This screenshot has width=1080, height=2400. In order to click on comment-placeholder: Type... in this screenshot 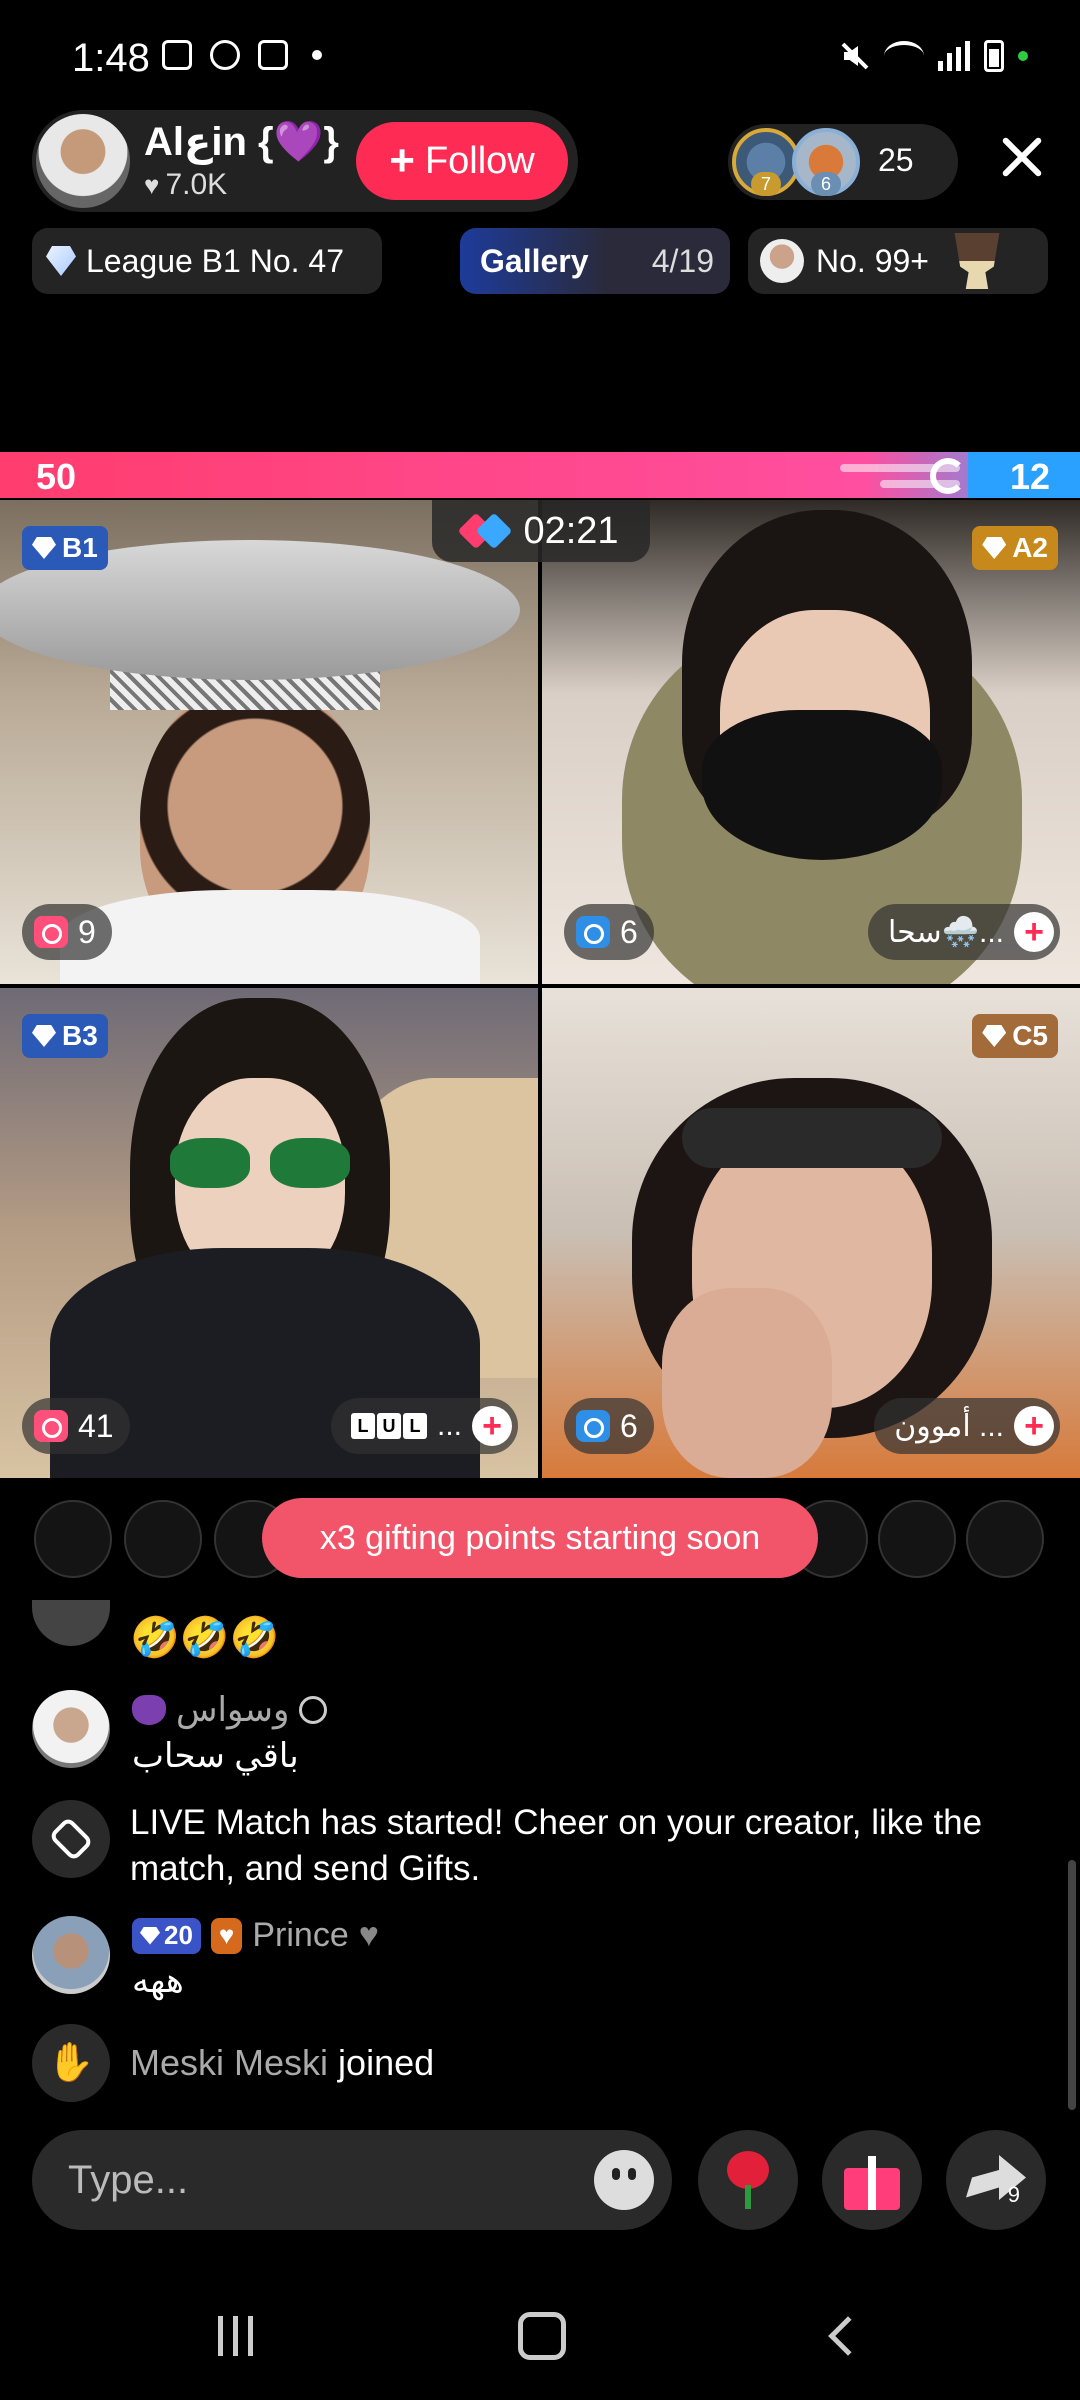, I will do `click(128, 2180)`.